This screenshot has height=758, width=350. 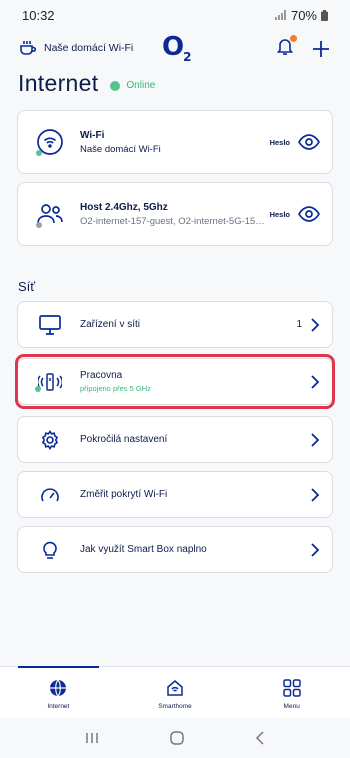 I want to click on smartbox-tips-item: Jak využít Smart Box naplno, so click(x=175, y=549).